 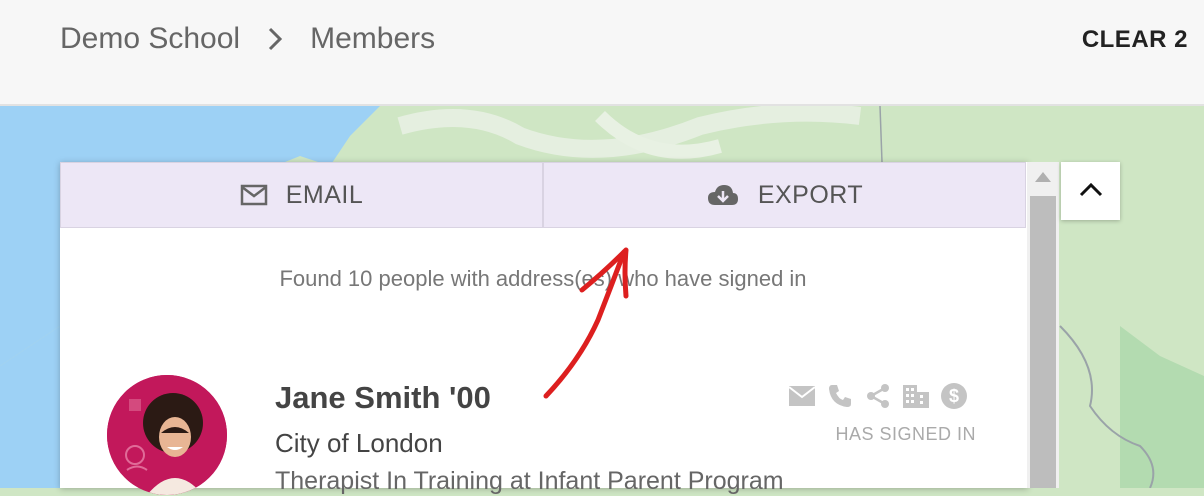 I want to click on contact-icons: $, so click(x=878, y=396).